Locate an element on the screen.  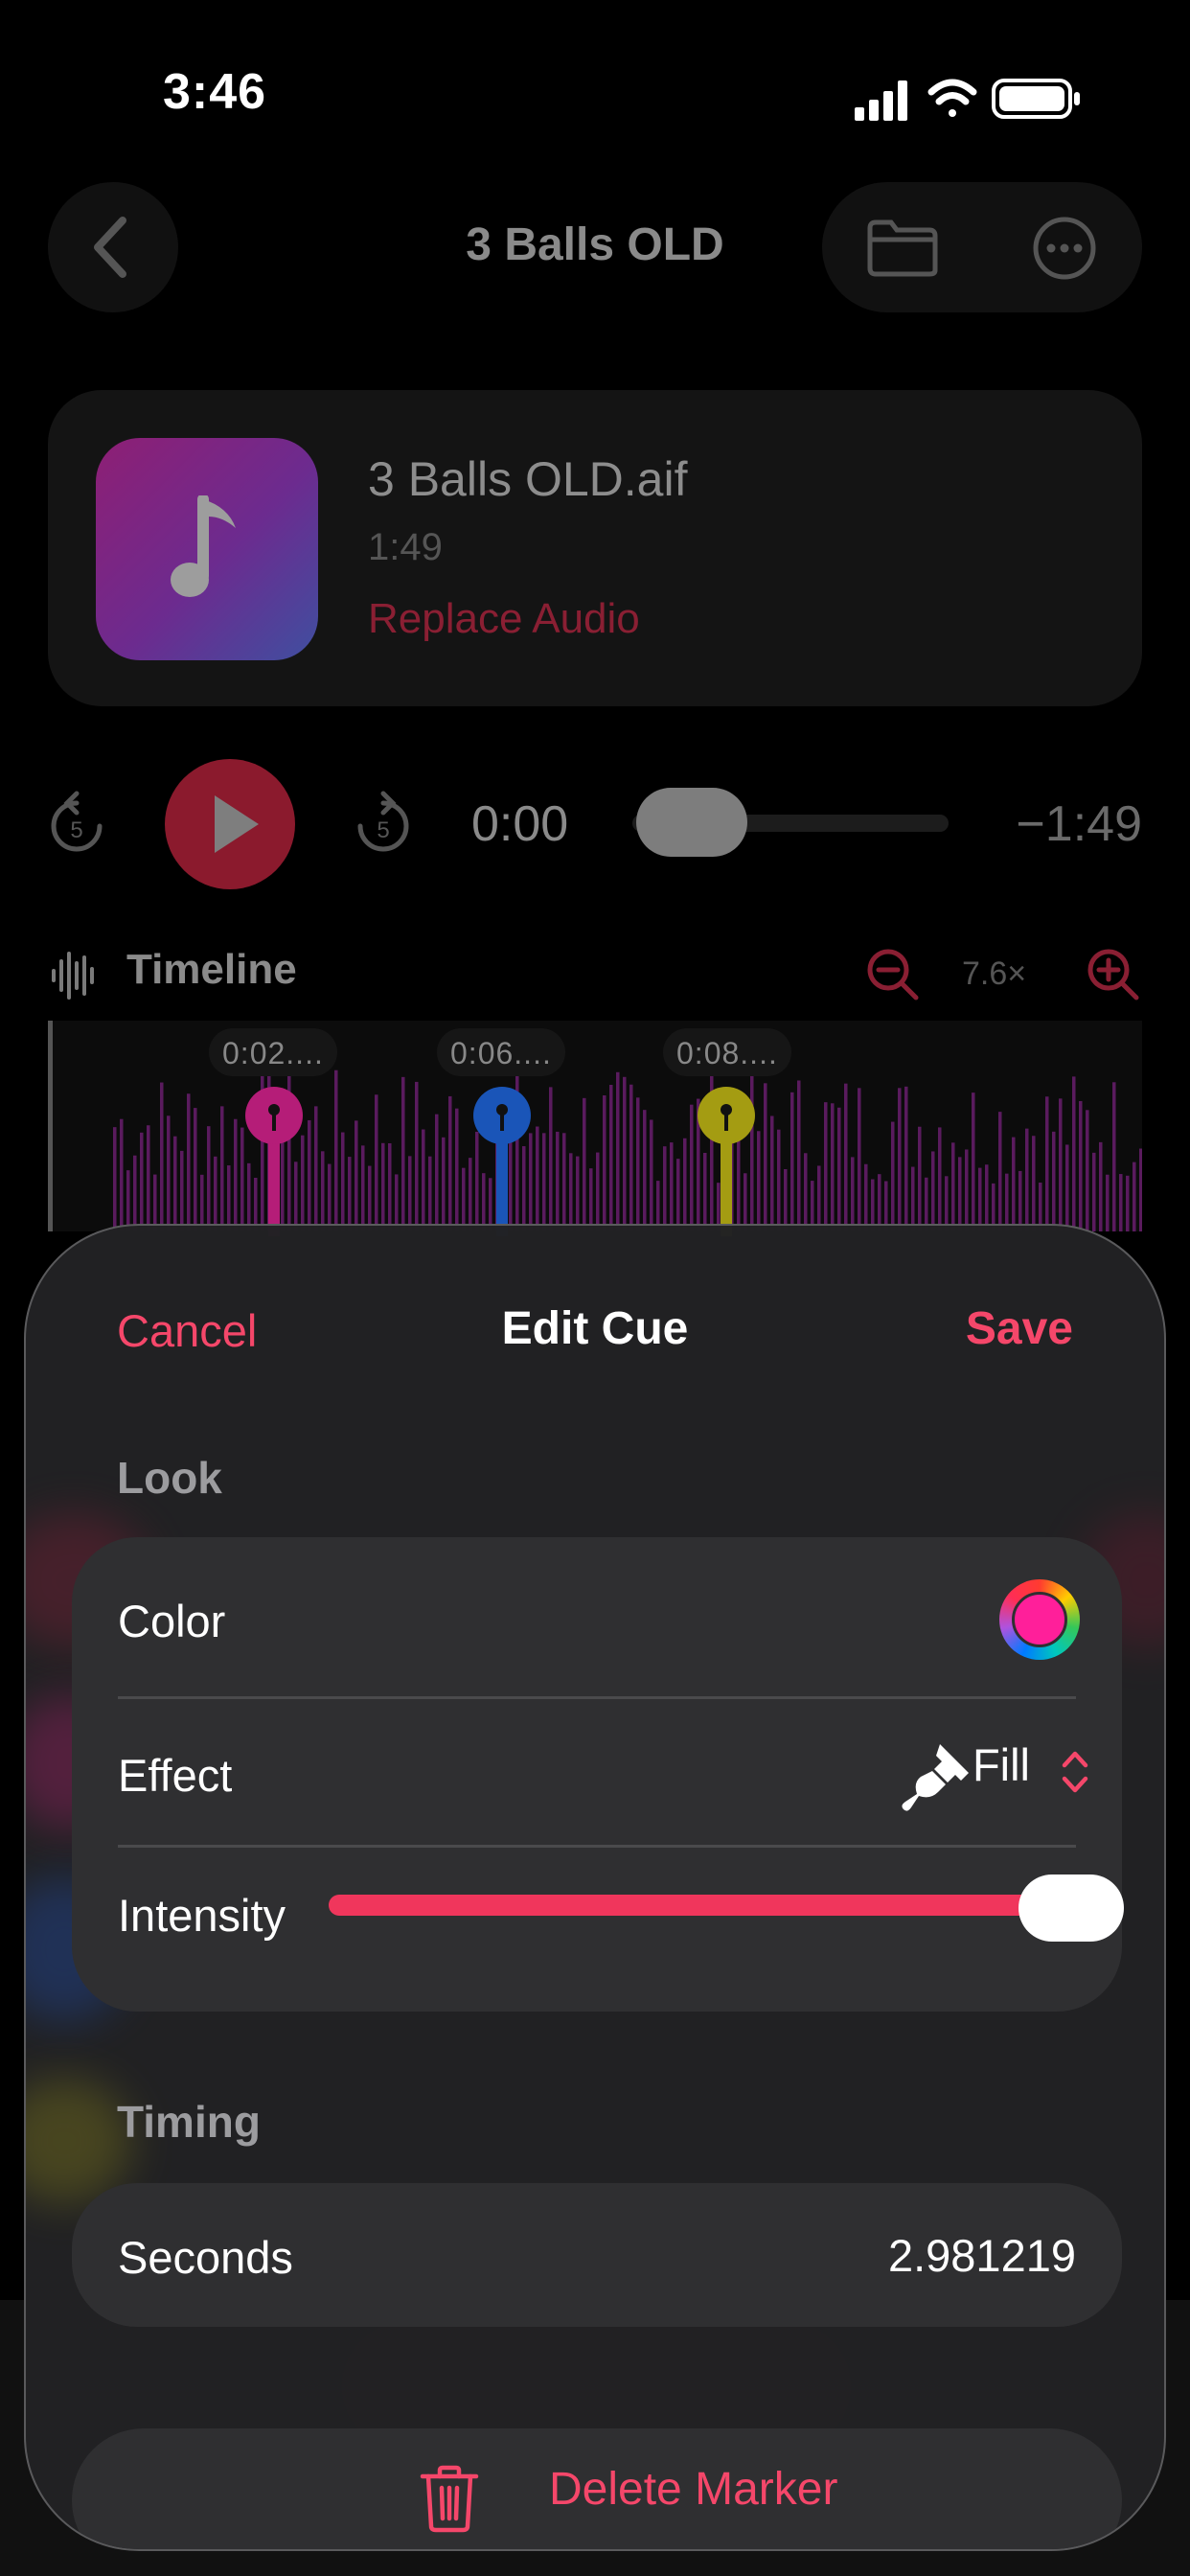
skip-forward-button: 5 is located at coordinates (383, 823).